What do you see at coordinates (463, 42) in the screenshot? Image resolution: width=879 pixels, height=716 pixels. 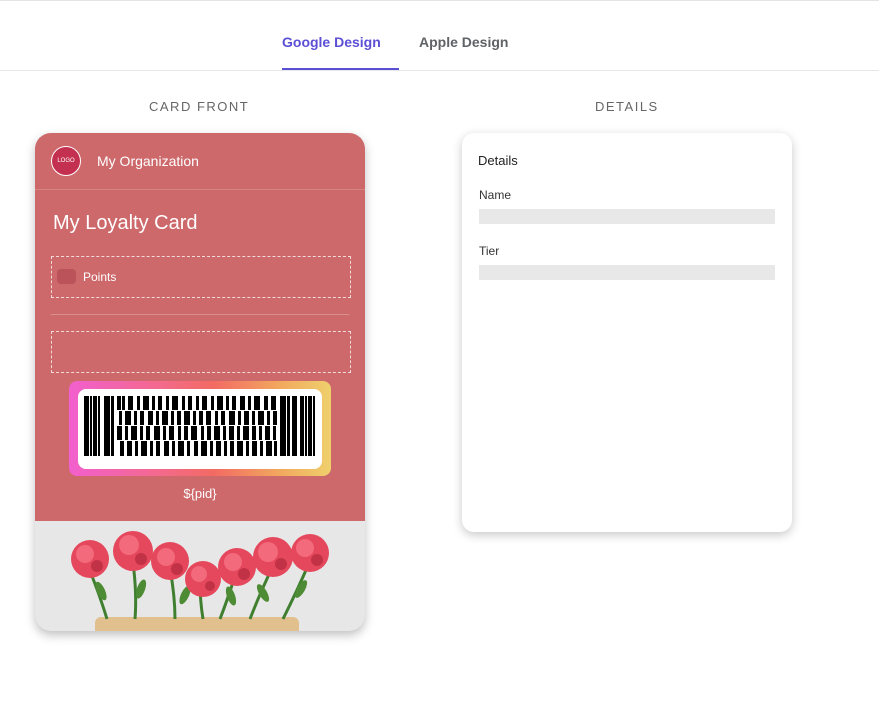 I see `tab-apple-design: Apple Design` at bounding box center [463, 42].